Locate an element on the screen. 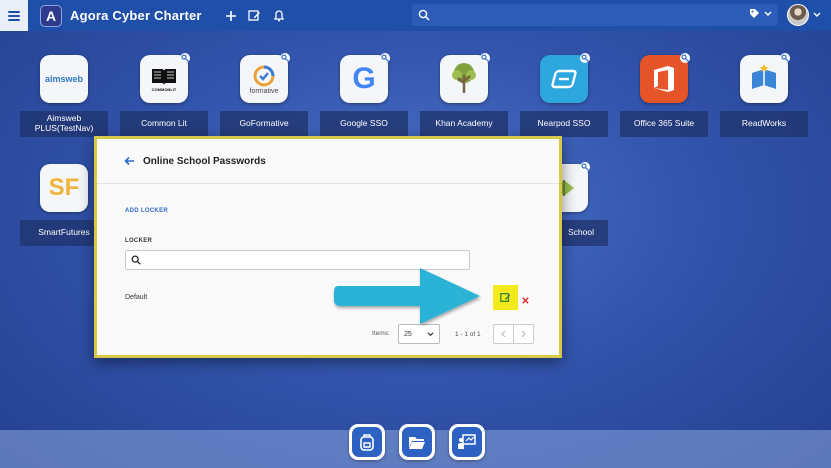 This screenshot has width=831, height=468. app-tile-goformative: formative GoFormative is located at coordinates (264, 95).